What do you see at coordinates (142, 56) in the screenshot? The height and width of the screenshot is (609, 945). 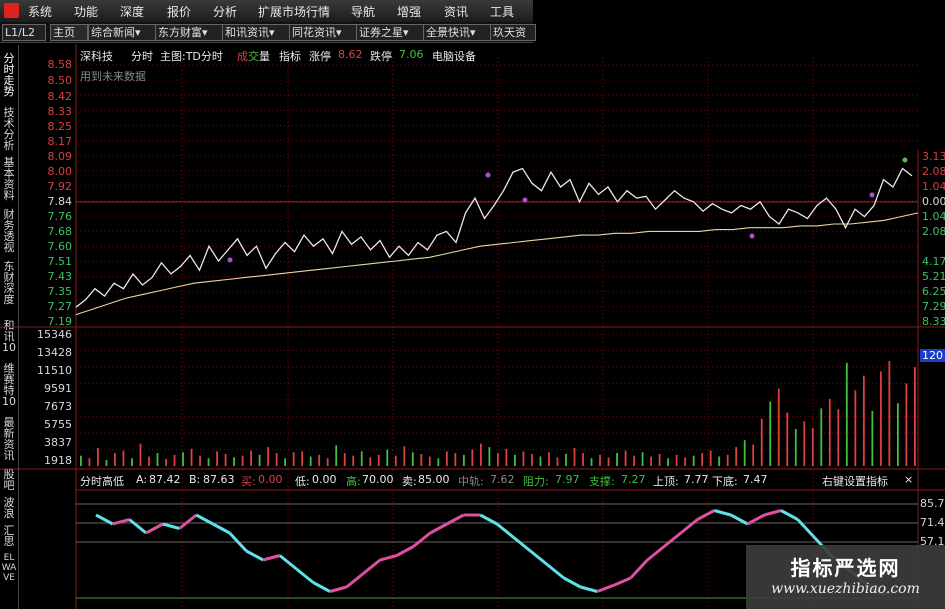 I see `mode-label: 分时` at bounding box center [142, 56].